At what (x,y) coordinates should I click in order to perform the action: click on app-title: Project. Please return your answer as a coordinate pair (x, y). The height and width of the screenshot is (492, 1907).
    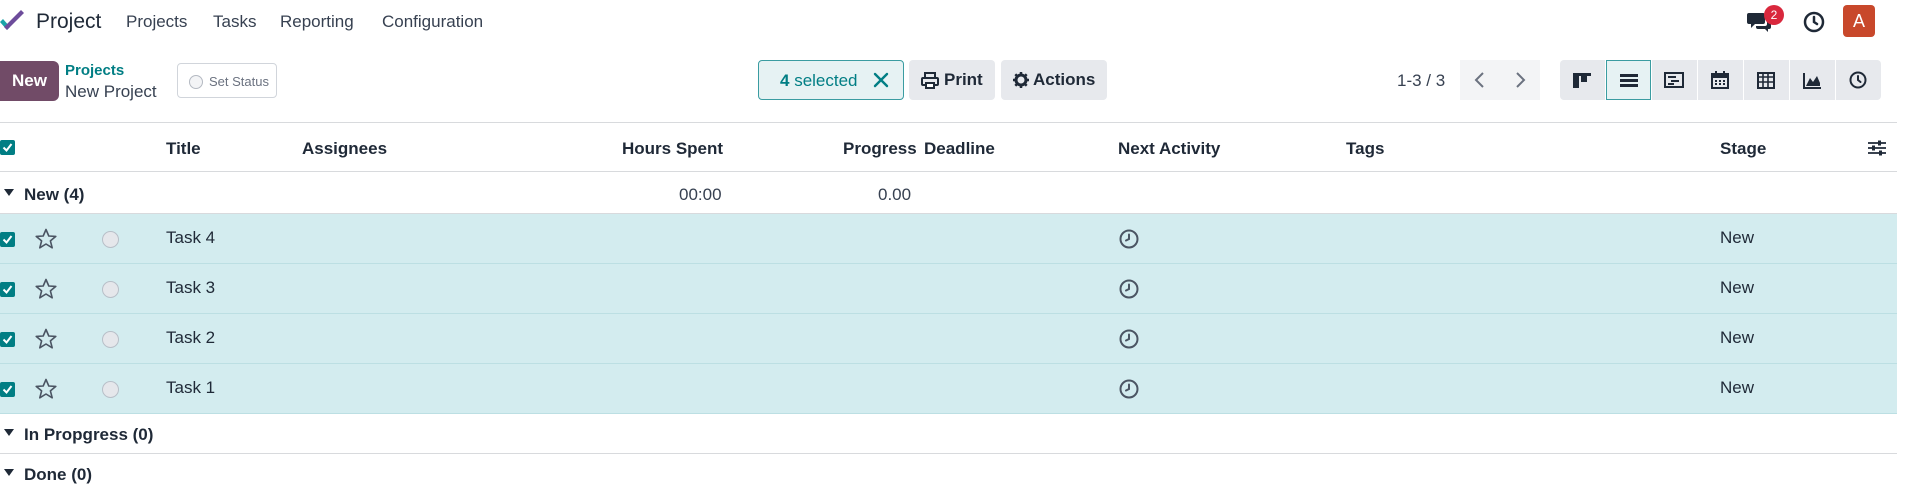
    Looking at the image, I should click on (68, 22).